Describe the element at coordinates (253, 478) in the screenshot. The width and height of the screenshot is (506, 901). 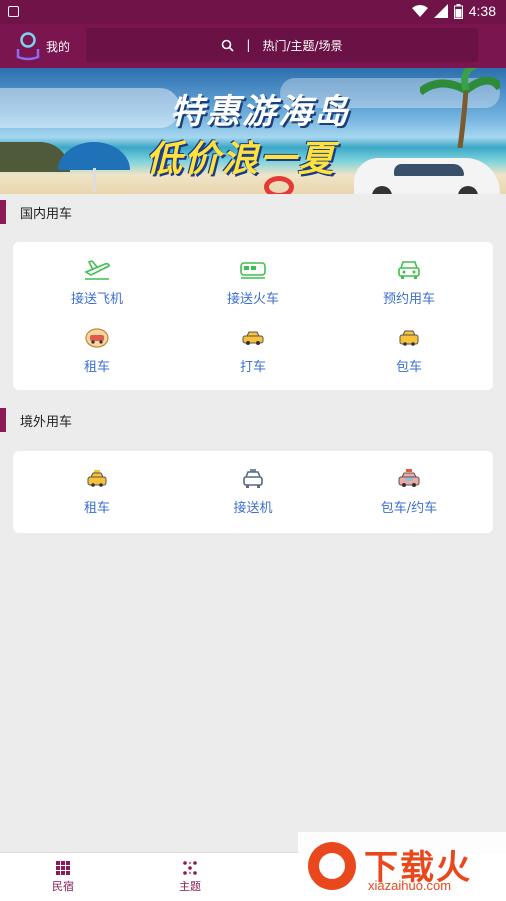
I see `shuttle-car-icon` at that location.